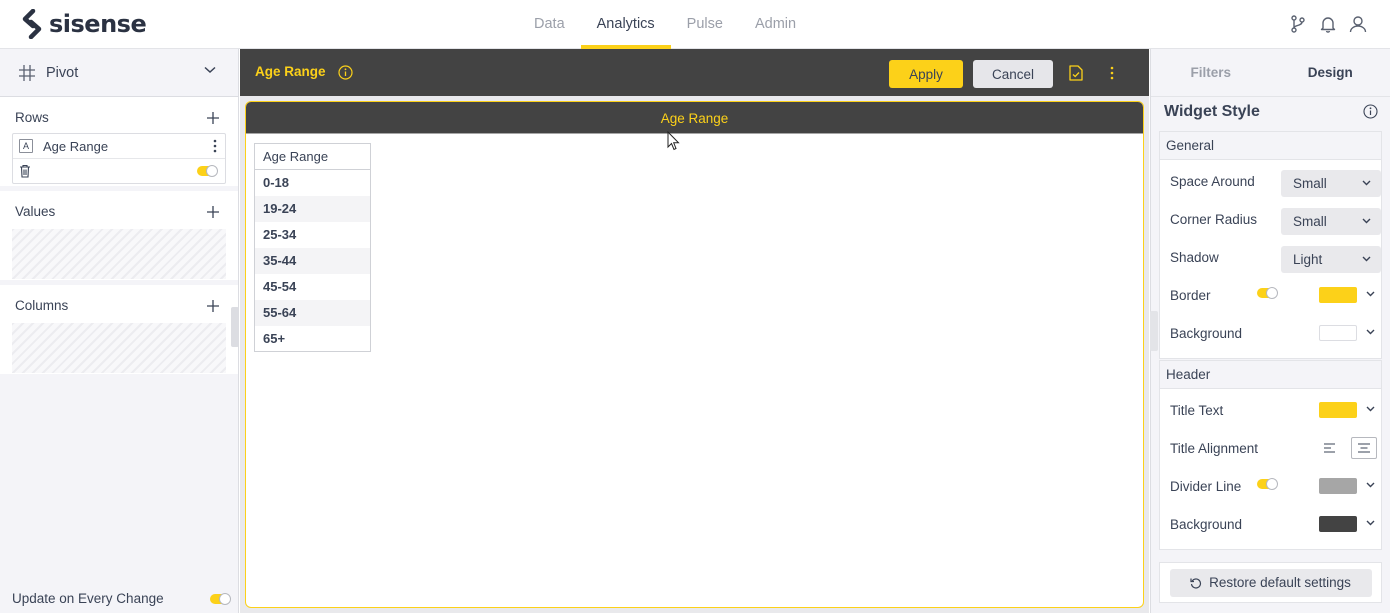 The height and width of the screenshot is (613, 1390). I want to click on space-around-select: Small, so click(1331, 183).